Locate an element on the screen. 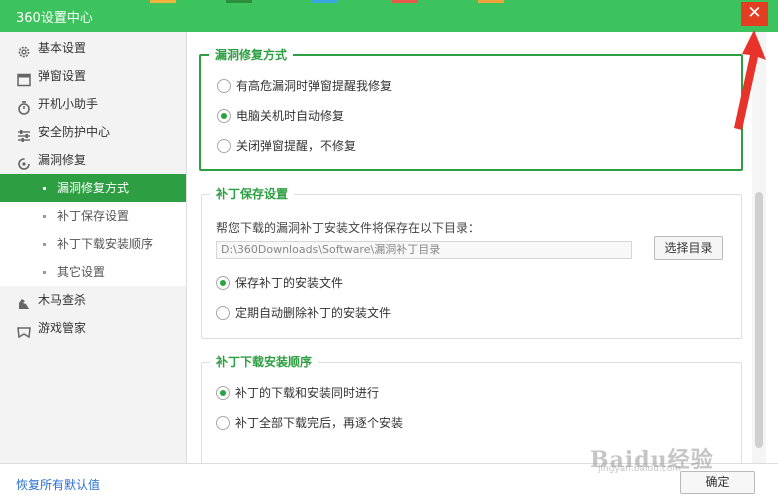 The height and width of the screenshot is (500, 778). refresh-icon is located at coordinates (24, 161).